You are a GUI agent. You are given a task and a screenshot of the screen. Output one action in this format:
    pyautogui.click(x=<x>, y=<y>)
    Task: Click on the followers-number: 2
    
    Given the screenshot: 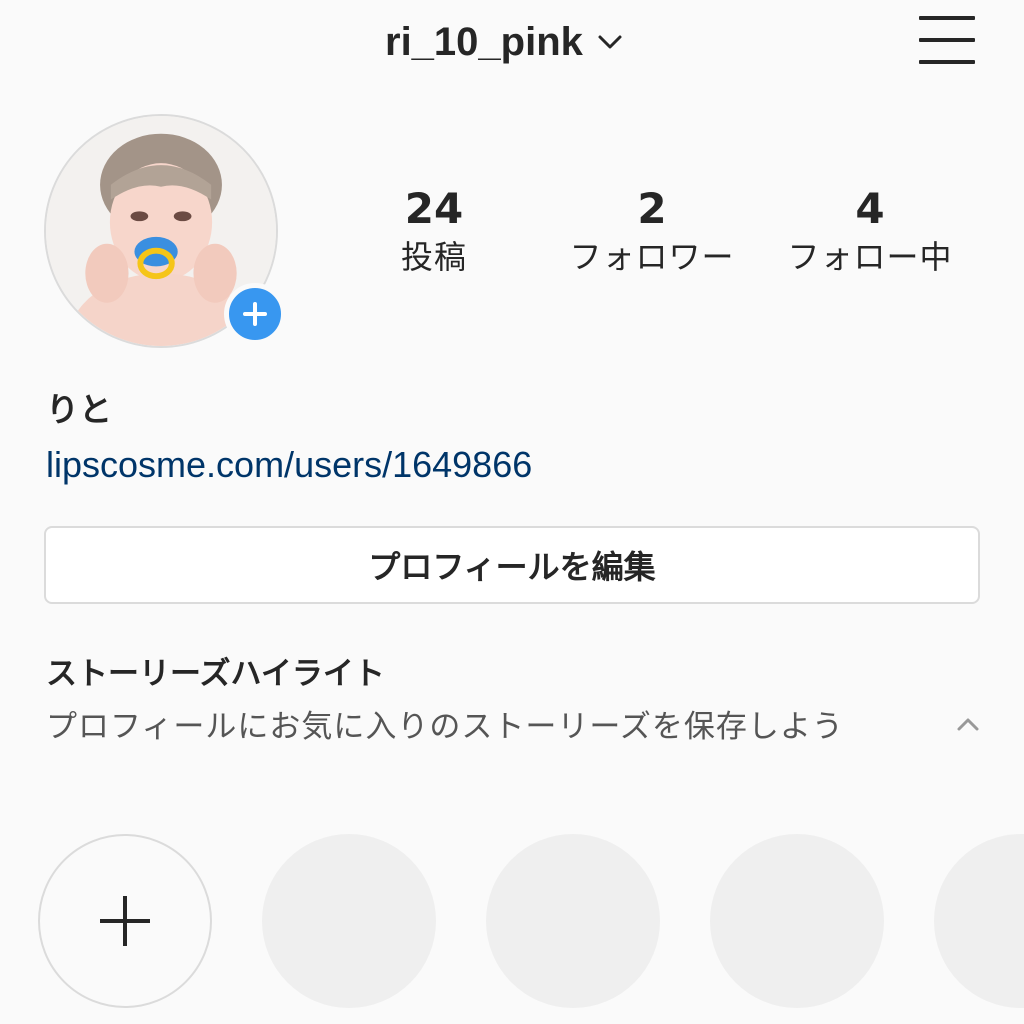 What is the action you would take?
    pyautogui.click(x=652, y=208)
    